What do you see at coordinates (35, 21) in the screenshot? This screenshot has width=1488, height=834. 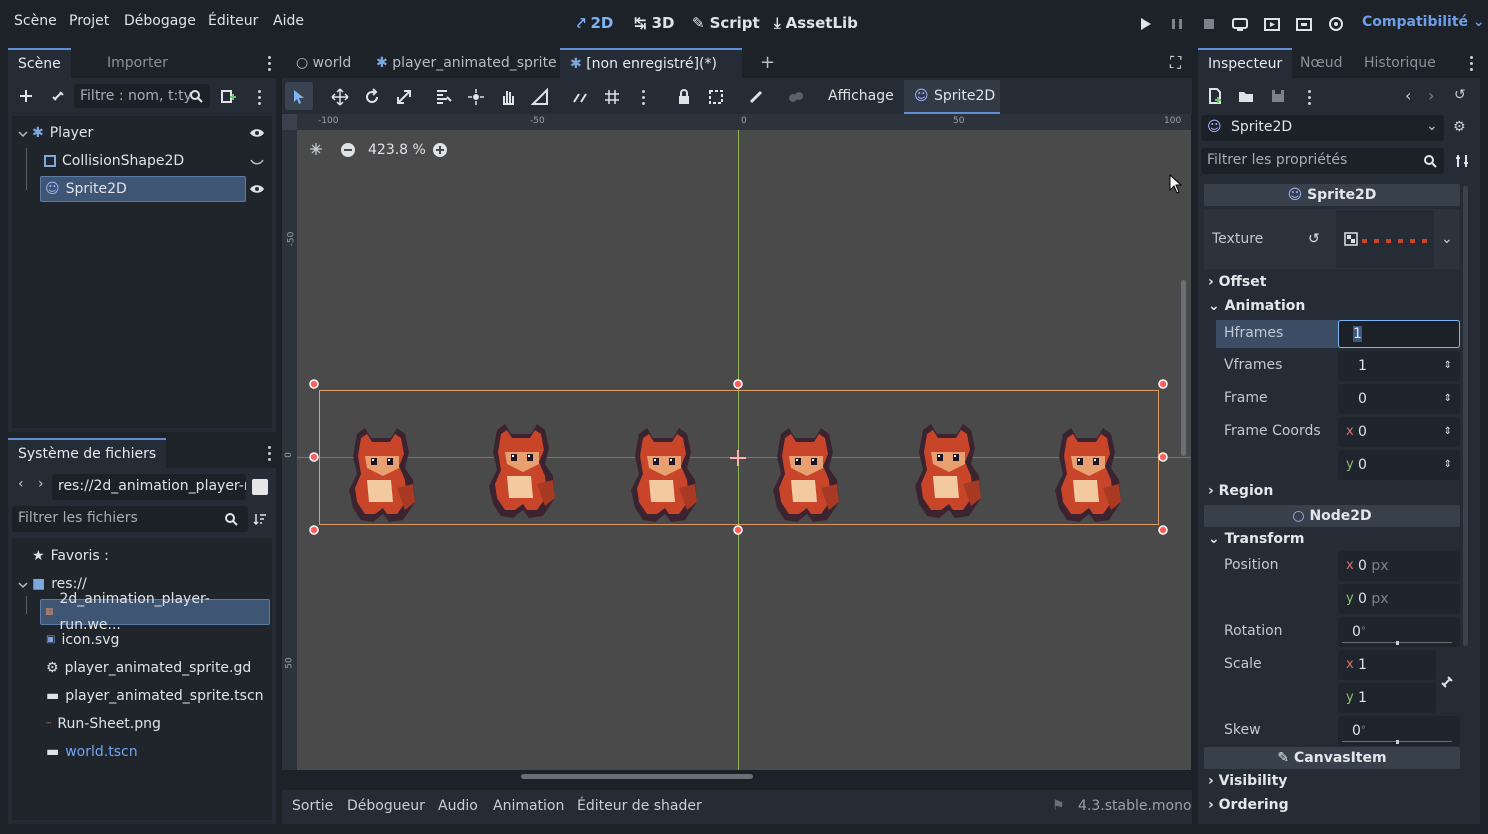 I see `menu-scene: Scène` at bounding box center [35, 21].